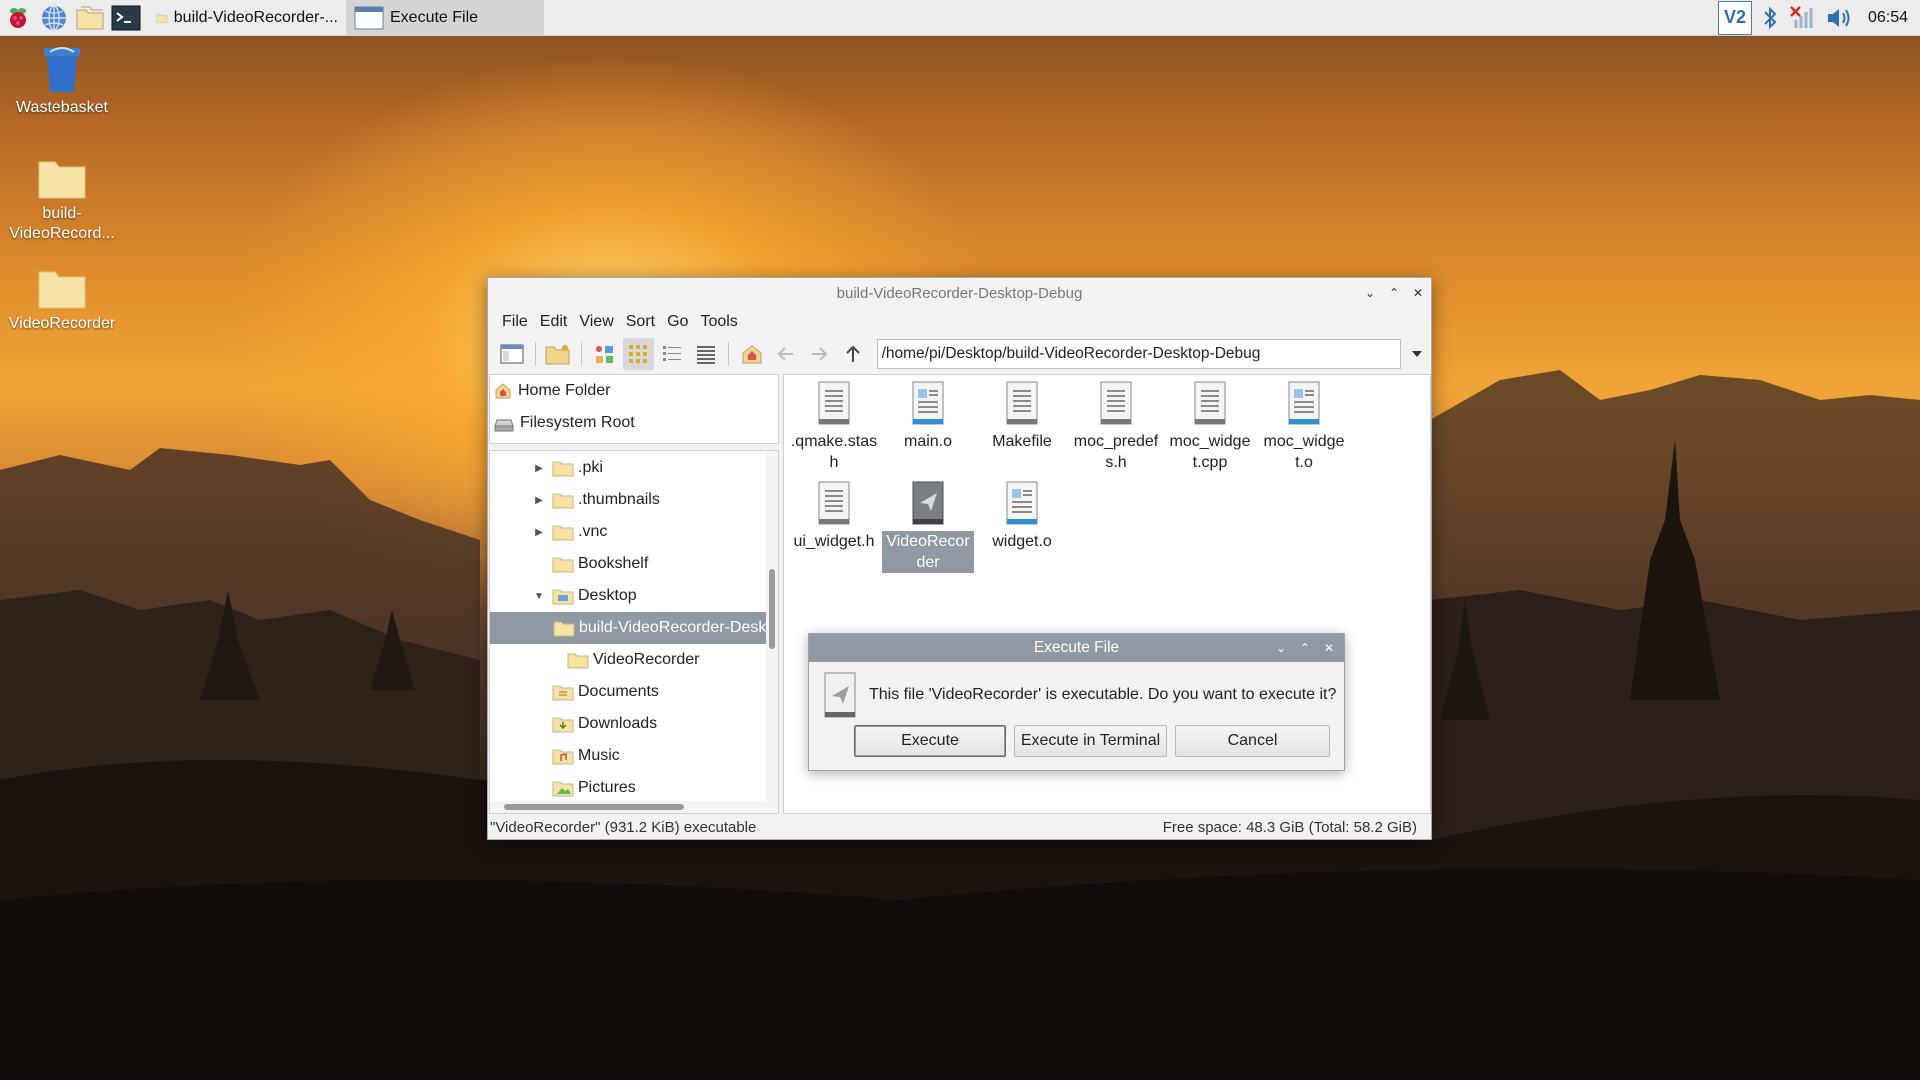  What do you see at coordinates (126, 18) in the screenshot?
I see `terminal-icon` at bounding box center [126, 18].